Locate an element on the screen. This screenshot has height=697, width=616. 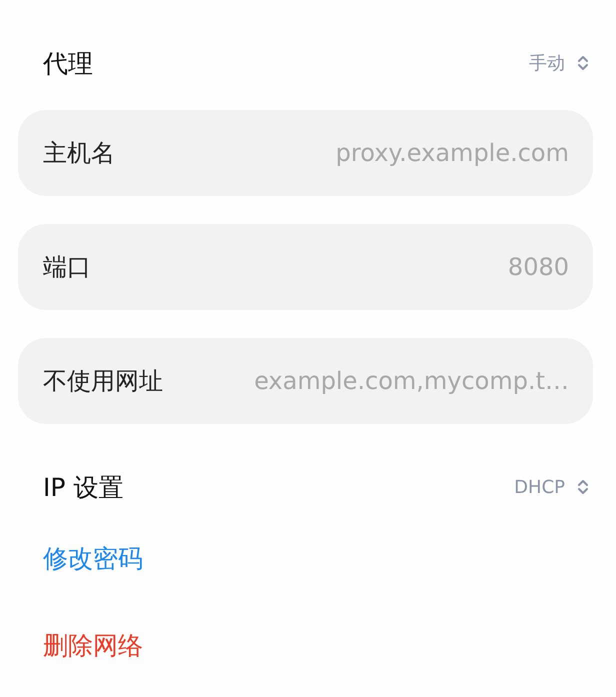
proxy-mode-dropdown: 手动 is located at coordinates (559, 63).